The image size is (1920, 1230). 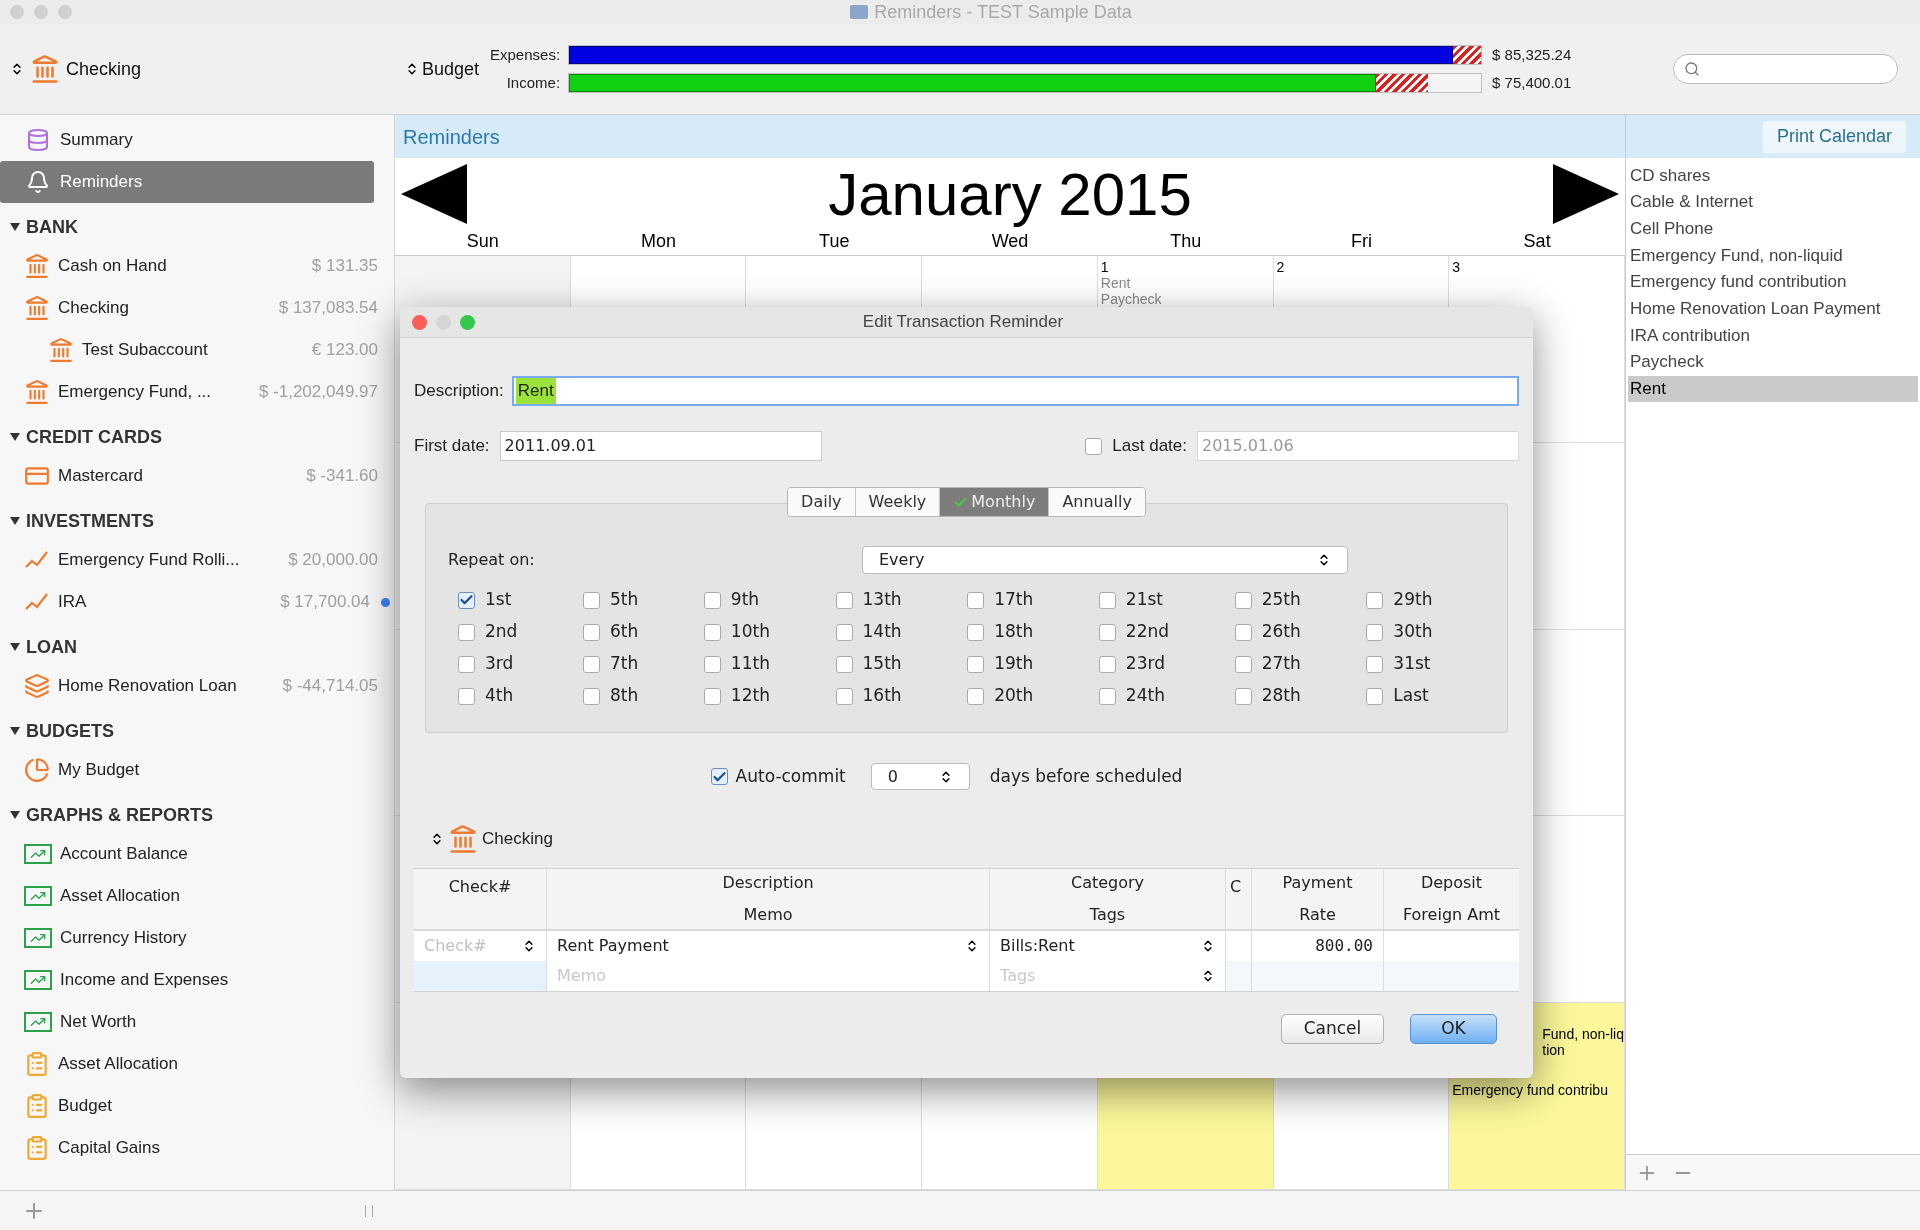 I want to click on day-label: 11th, so click(x=750, y=664).